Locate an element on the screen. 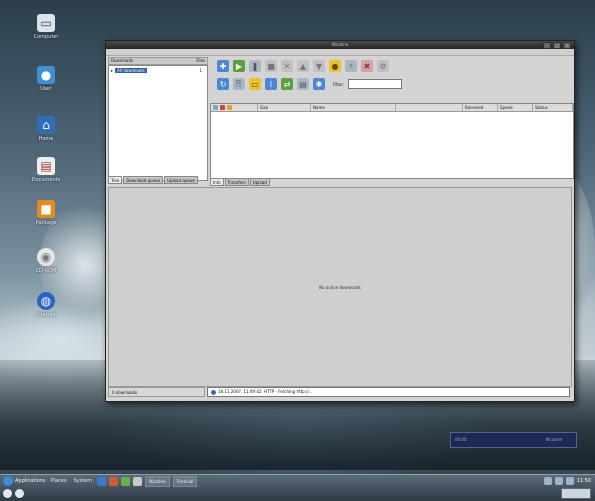  window-titlebar: Nicotine – □ × is located at coordinates (340, 45).